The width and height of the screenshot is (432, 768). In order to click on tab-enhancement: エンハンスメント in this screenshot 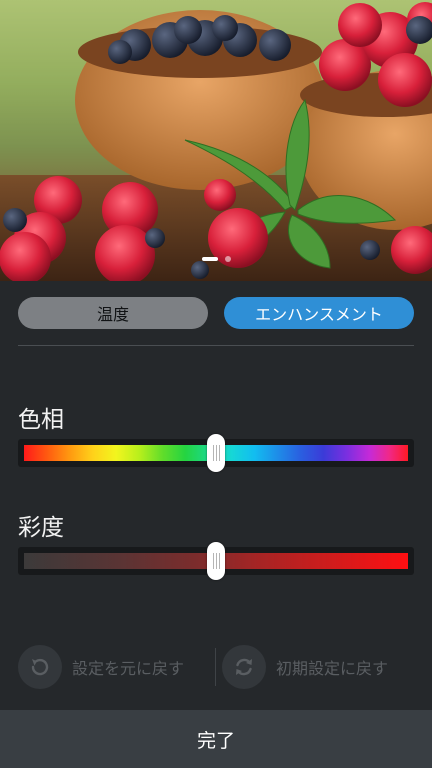, I will do `click(319, 313)`.